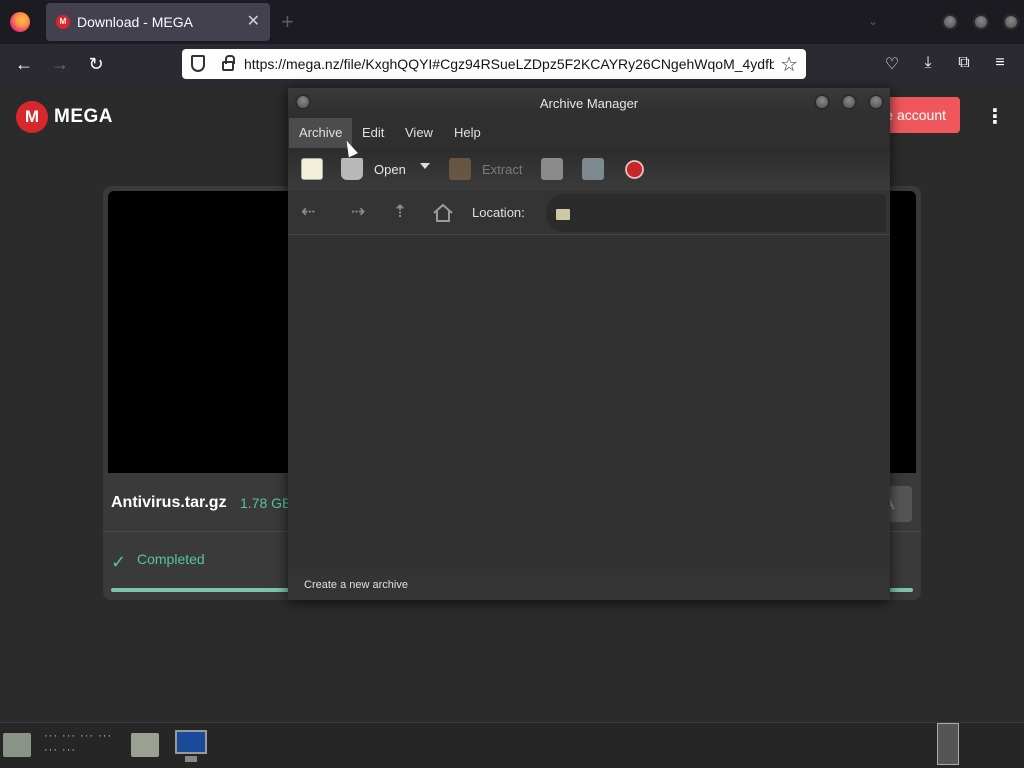 The width and height of the screenshot is (1024, 768). I want to click on terminal-monitor-icon, so click(191, 746).